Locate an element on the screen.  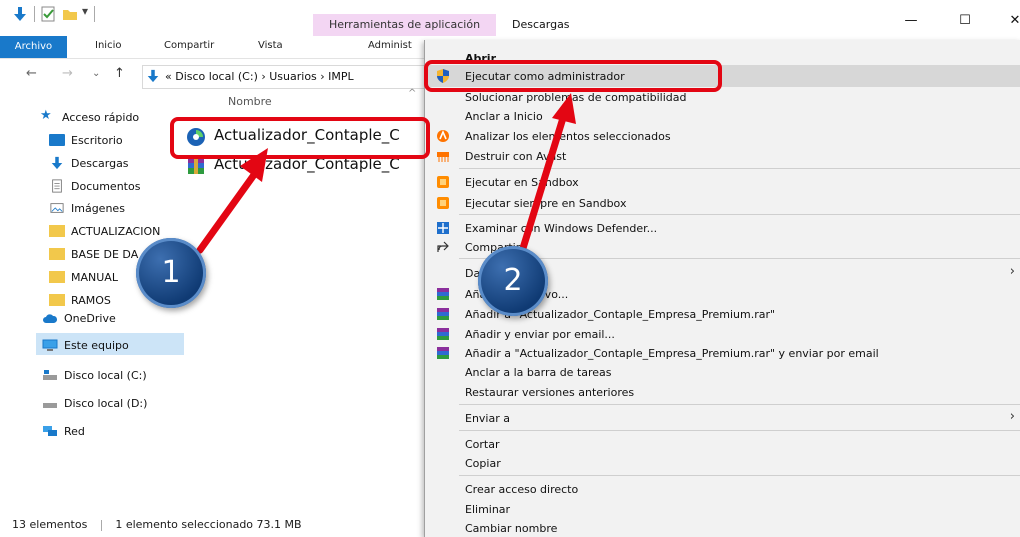
sort-ascending-icon: ^ is located at coordinates (412, 93).